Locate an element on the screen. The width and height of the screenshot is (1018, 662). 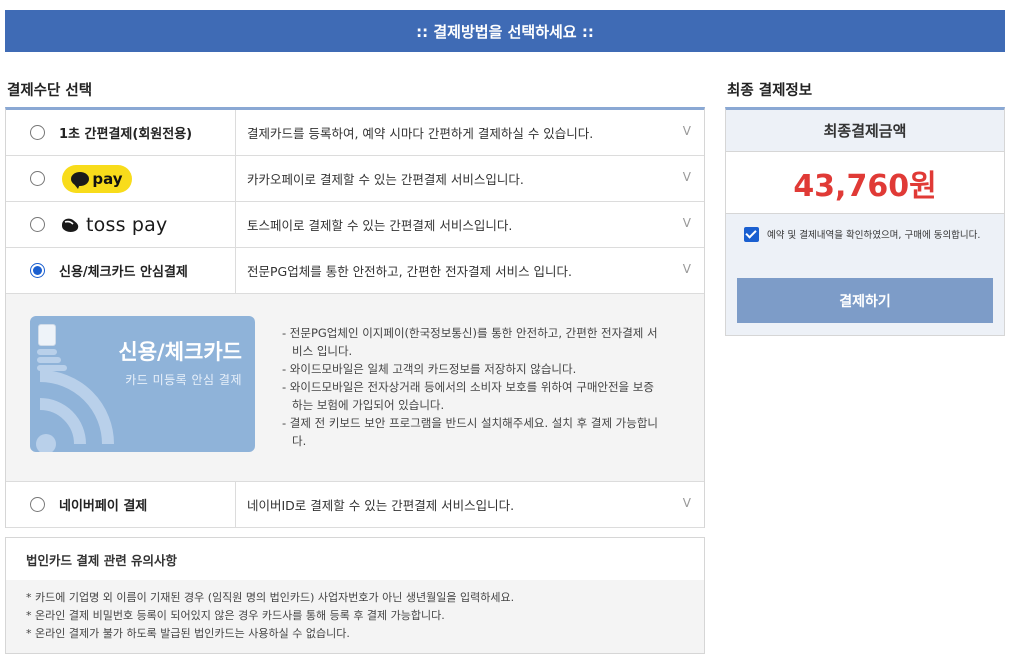
card-title: 신용/체크카드 is located at coordinates (180, 352).